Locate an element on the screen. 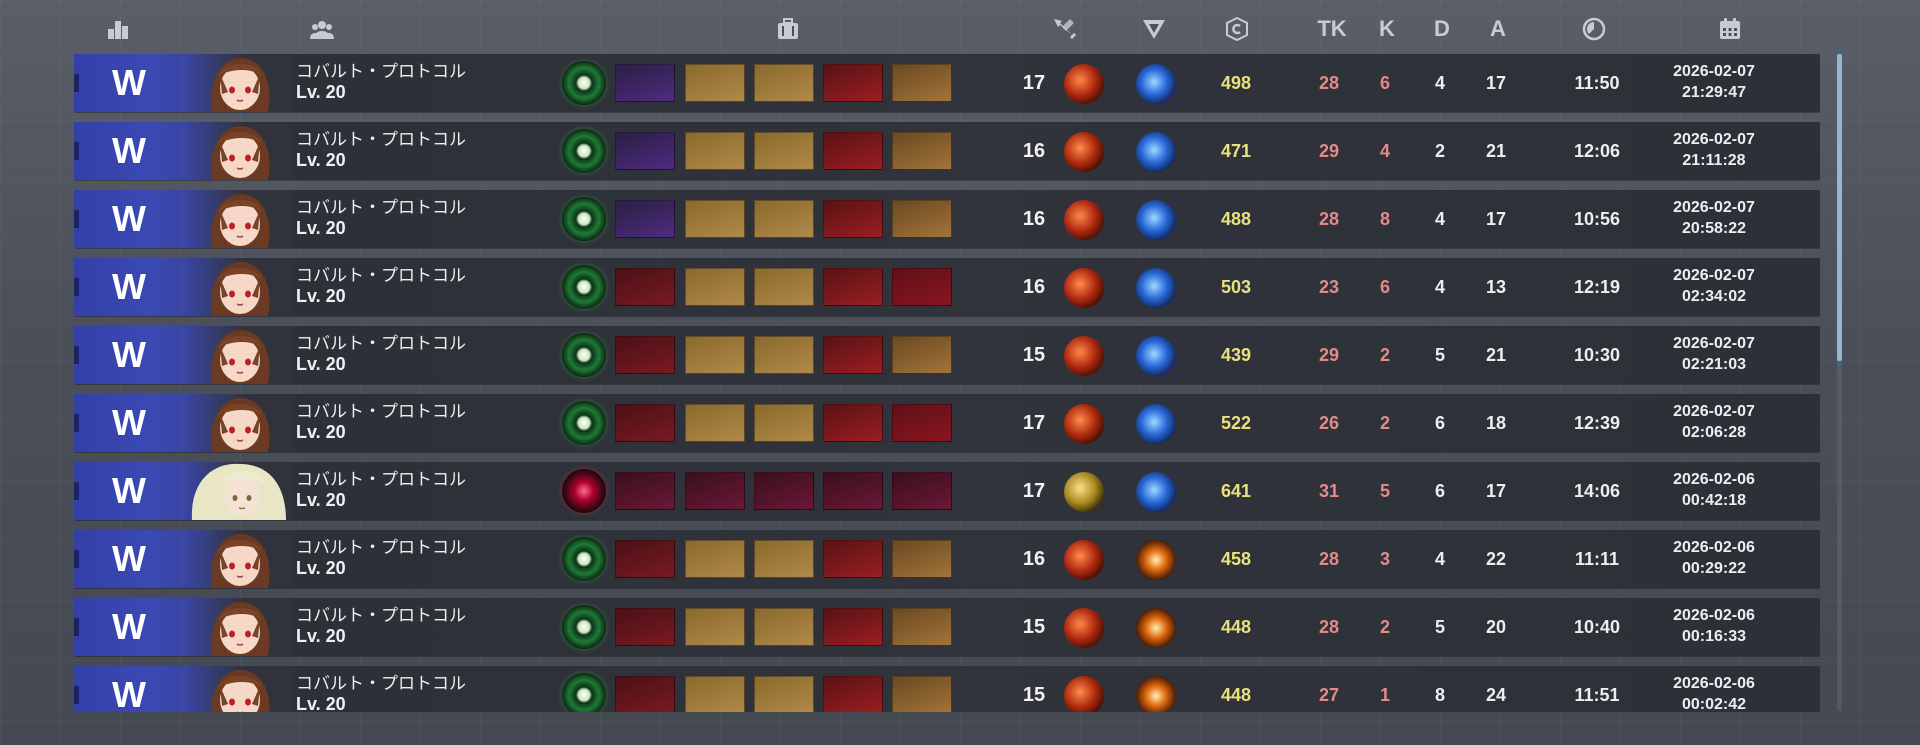 Image resolution: width=1920 pixels, height=745 pixels. calendar-icon is located at coordinates (1730, 29).